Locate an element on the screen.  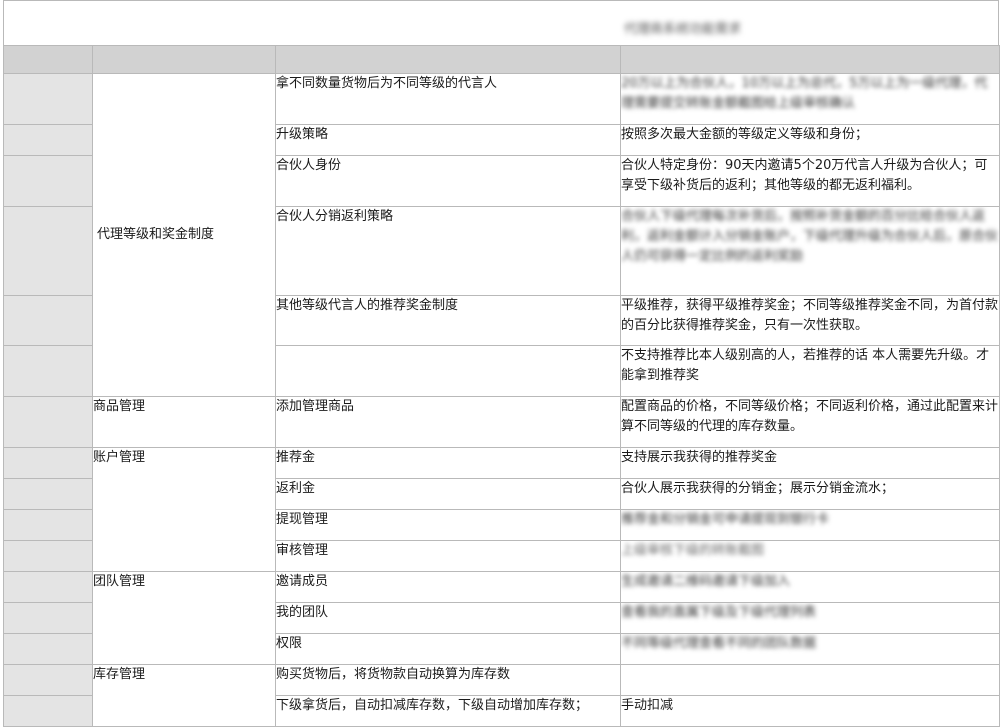
document-title: 代理商系统功能需求 is located at coordinates (683, 29).